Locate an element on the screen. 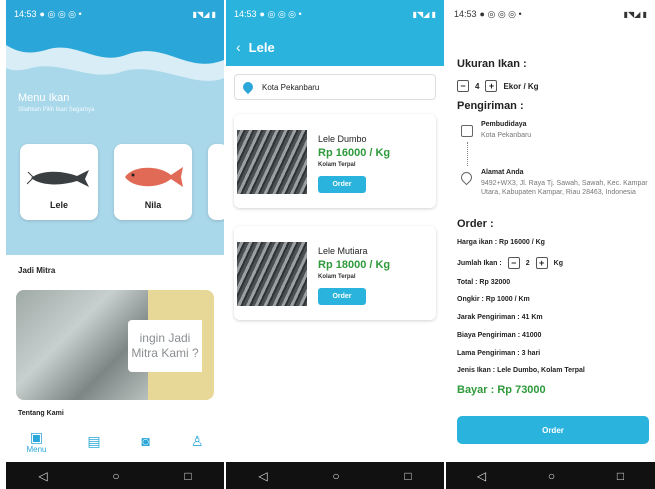 The image size is (655, 489). jenis-text: Jenis Ikan : Lele Dumbo, Kolam Terpal is located at coordinates (521, 370).